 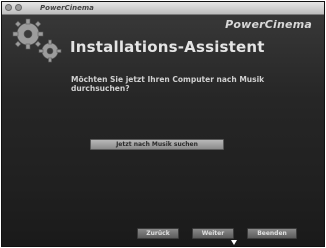 I want to click on back-button: Zurück, so click(x=158, y=233).